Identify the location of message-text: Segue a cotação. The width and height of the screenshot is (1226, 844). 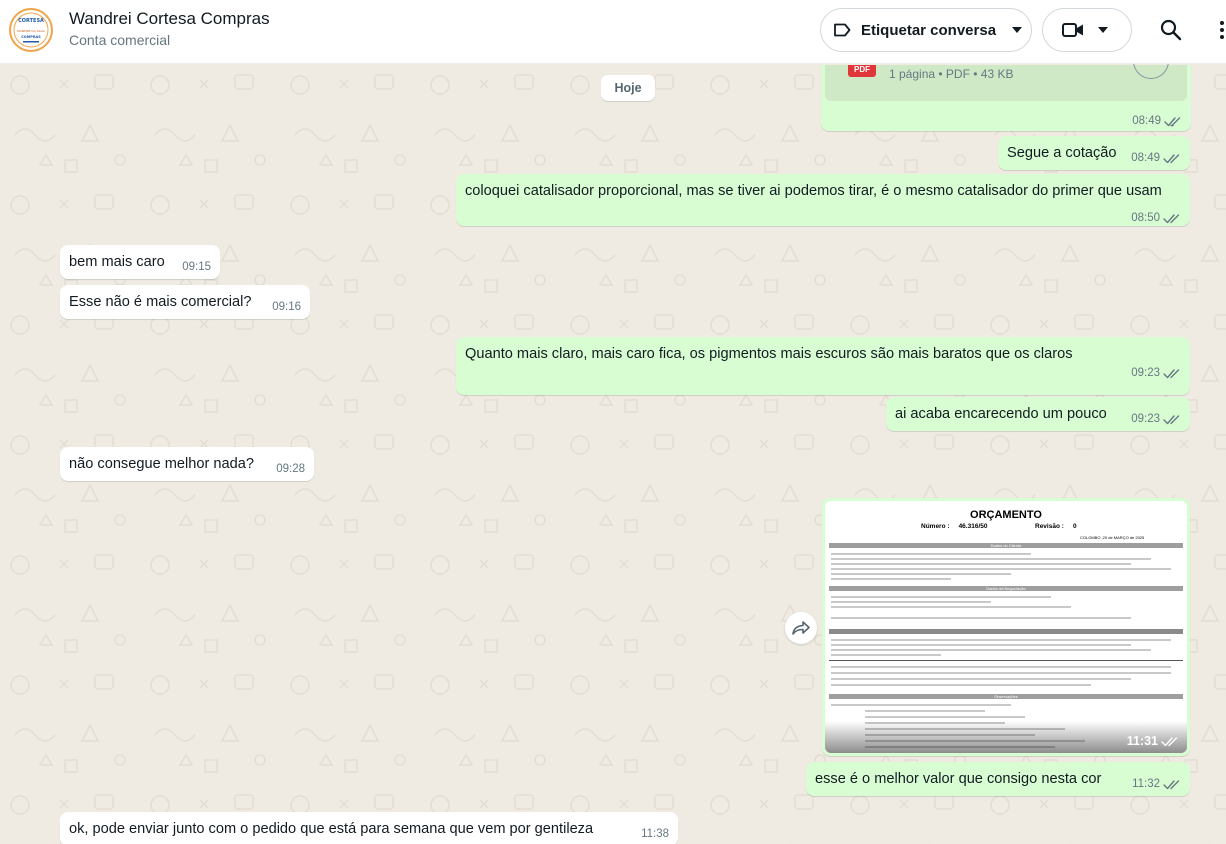
(1062, 153).